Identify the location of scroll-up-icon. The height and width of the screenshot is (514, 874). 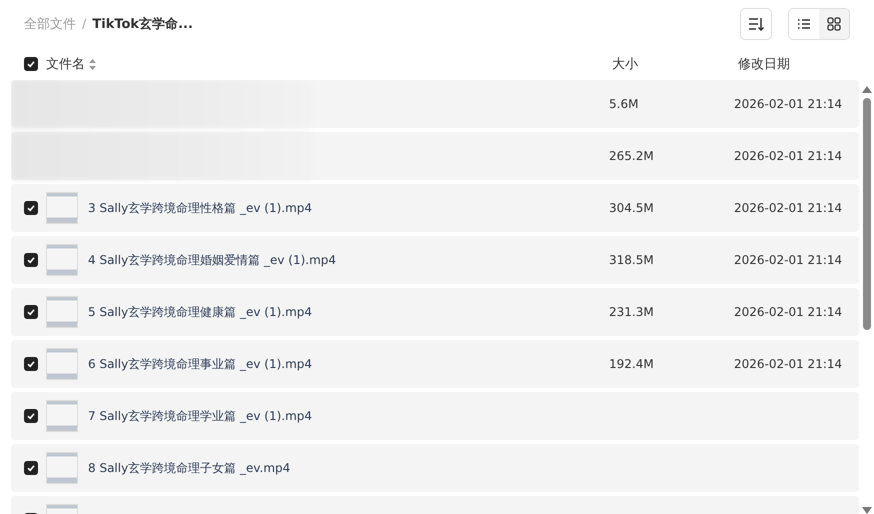
(867, 89).